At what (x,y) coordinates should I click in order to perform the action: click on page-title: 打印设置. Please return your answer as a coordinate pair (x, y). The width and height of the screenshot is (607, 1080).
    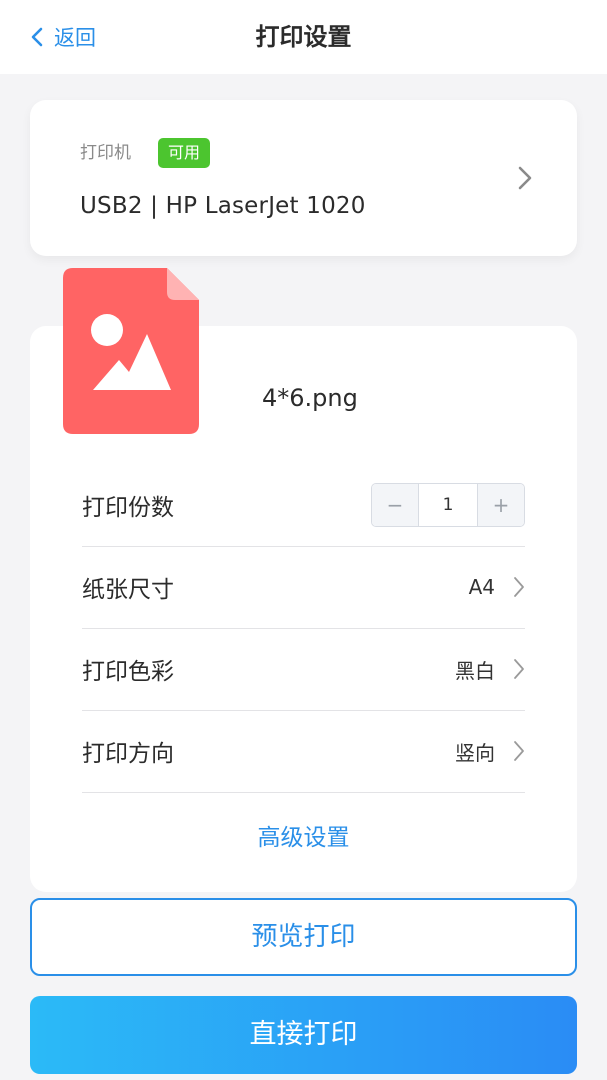
    Looking at the image, I should click on (303, 37).